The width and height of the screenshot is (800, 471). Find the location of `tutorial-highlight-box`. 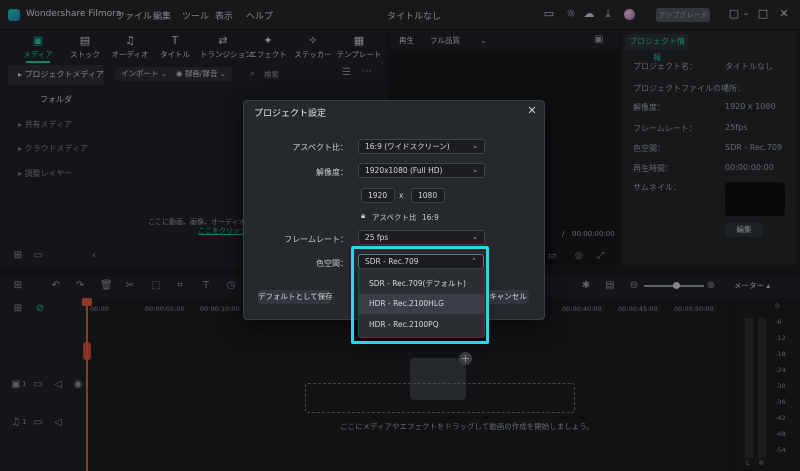

tutorial-highlight-box is located at coordinates (420, 295).